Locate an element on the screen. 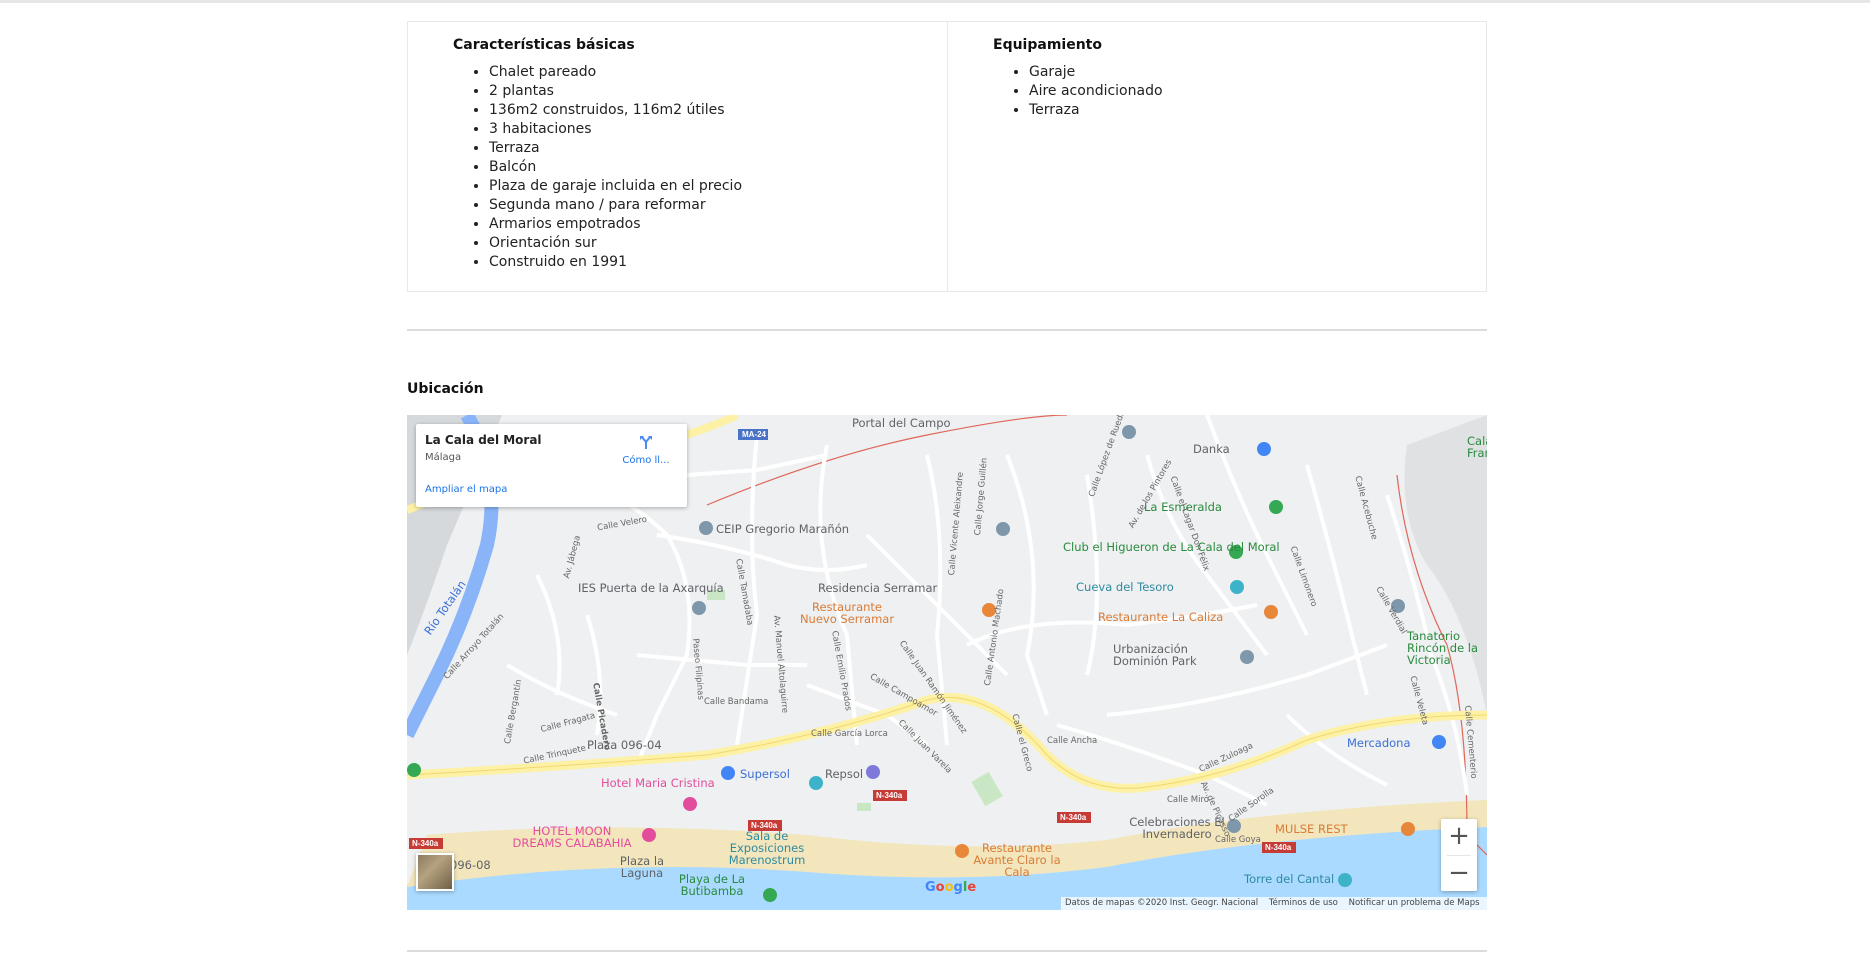 The height and width of the screenshot is (961, 1870). poi-label: Celebraciones El Invernadero is located at coordinates (1177, 828).